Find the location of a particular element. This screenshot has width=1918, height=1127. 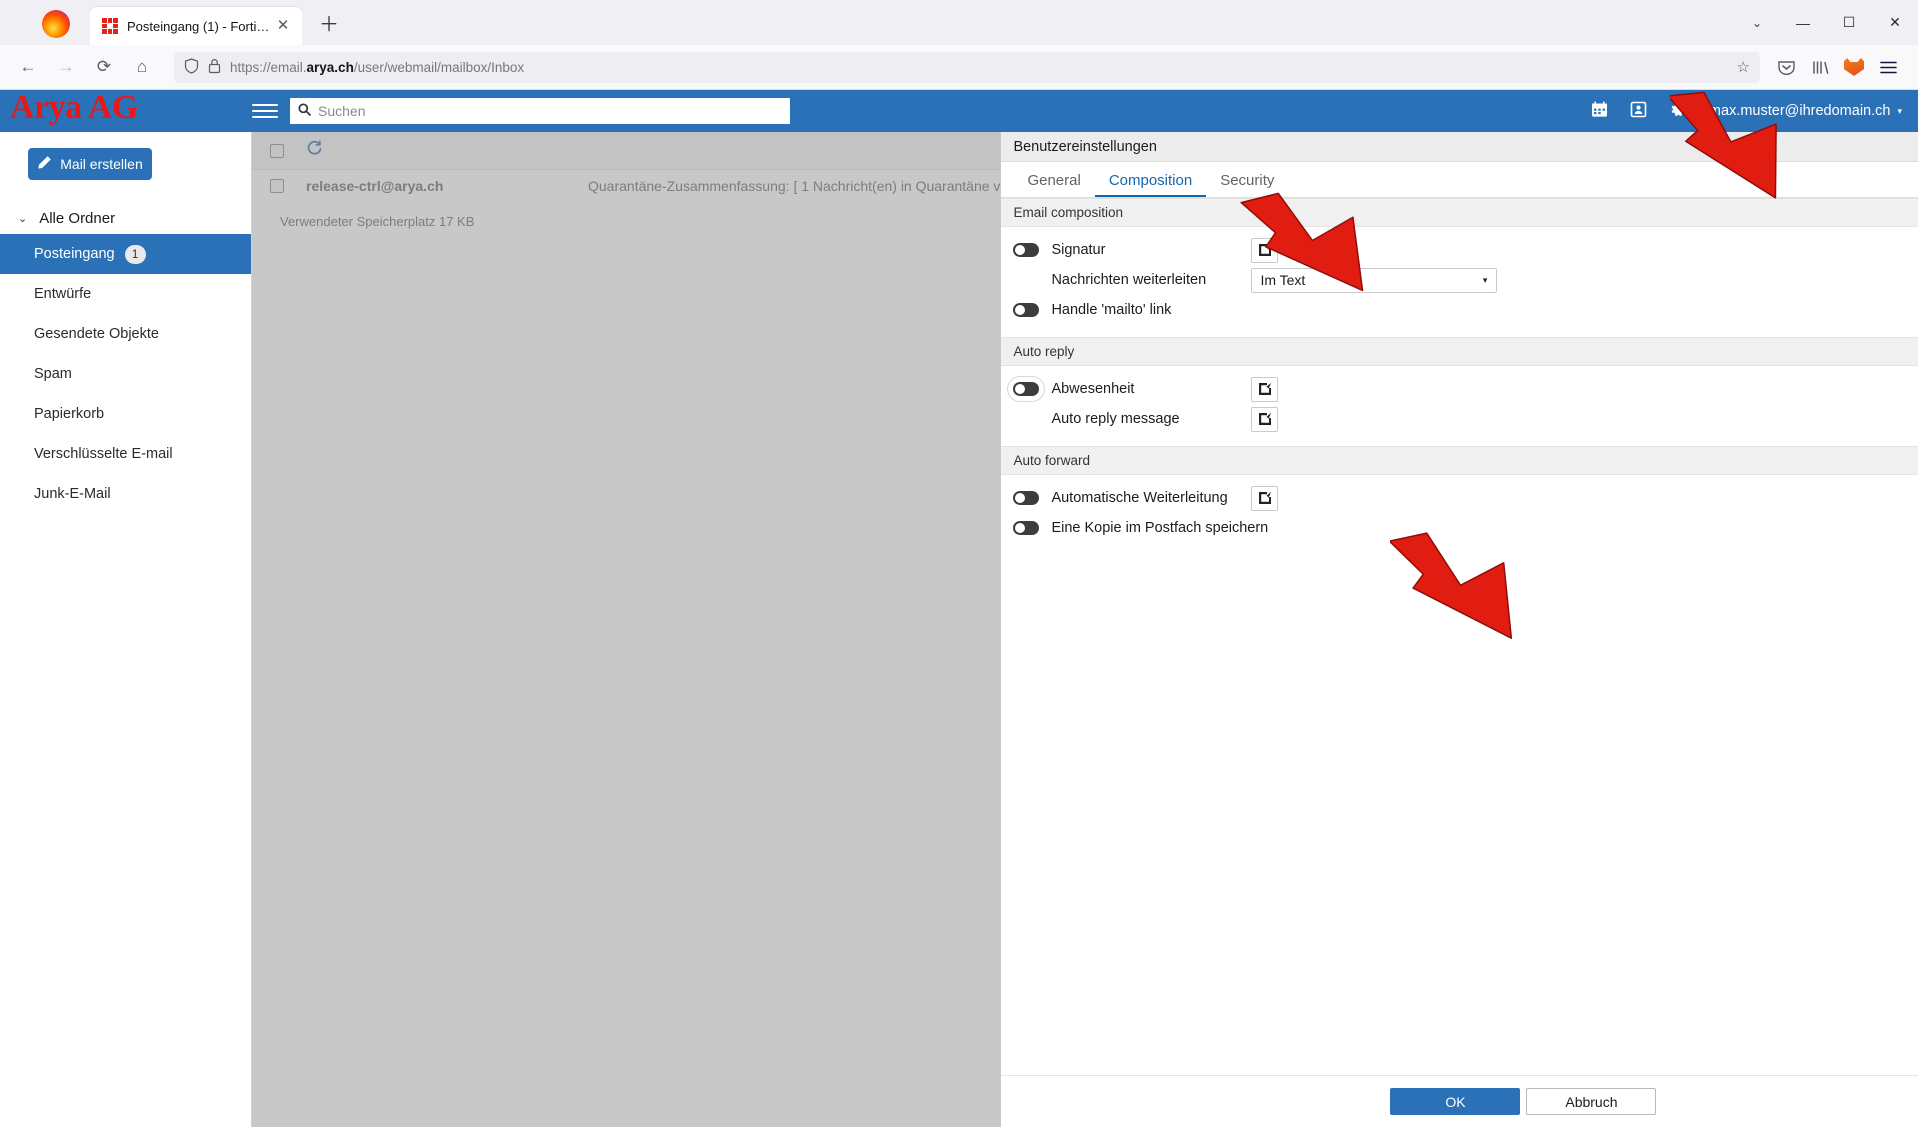

forward-icon: → is located at coordinates (66, 67).